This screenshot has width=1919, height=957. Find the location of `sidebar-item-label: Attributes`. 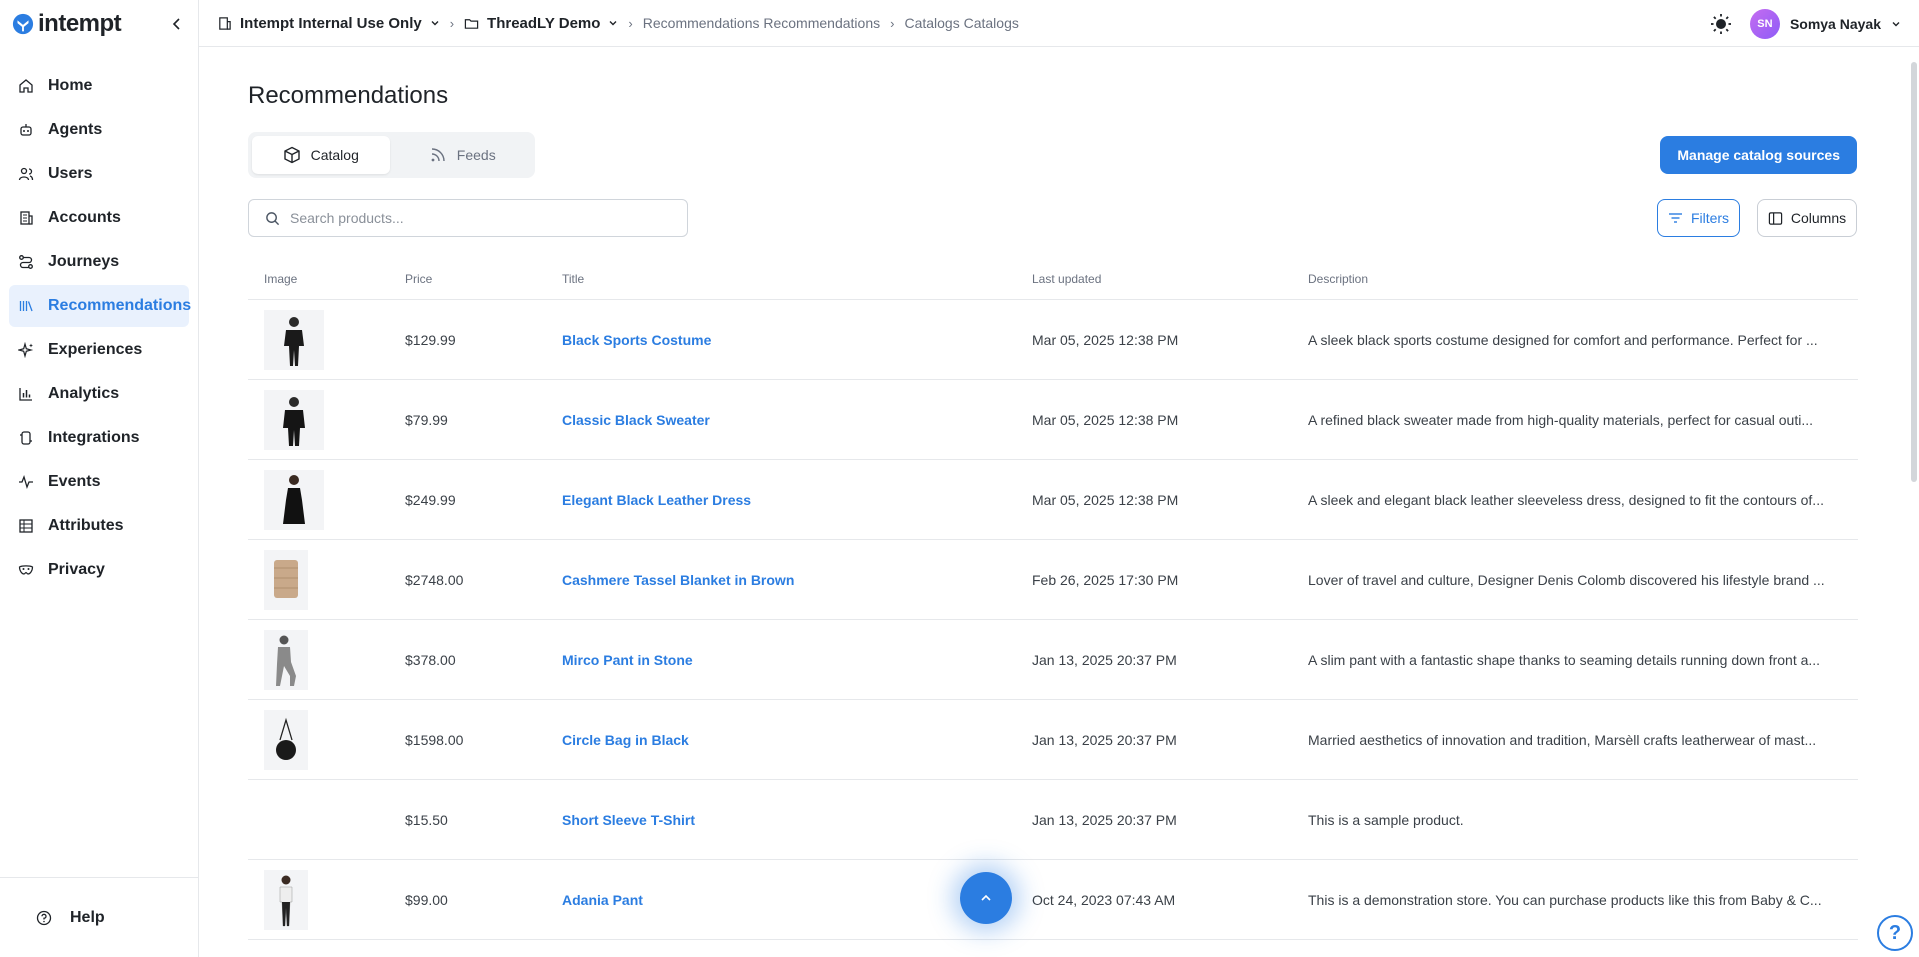

sidebar-item-label: Attributes is located at coordinates (86, 525).